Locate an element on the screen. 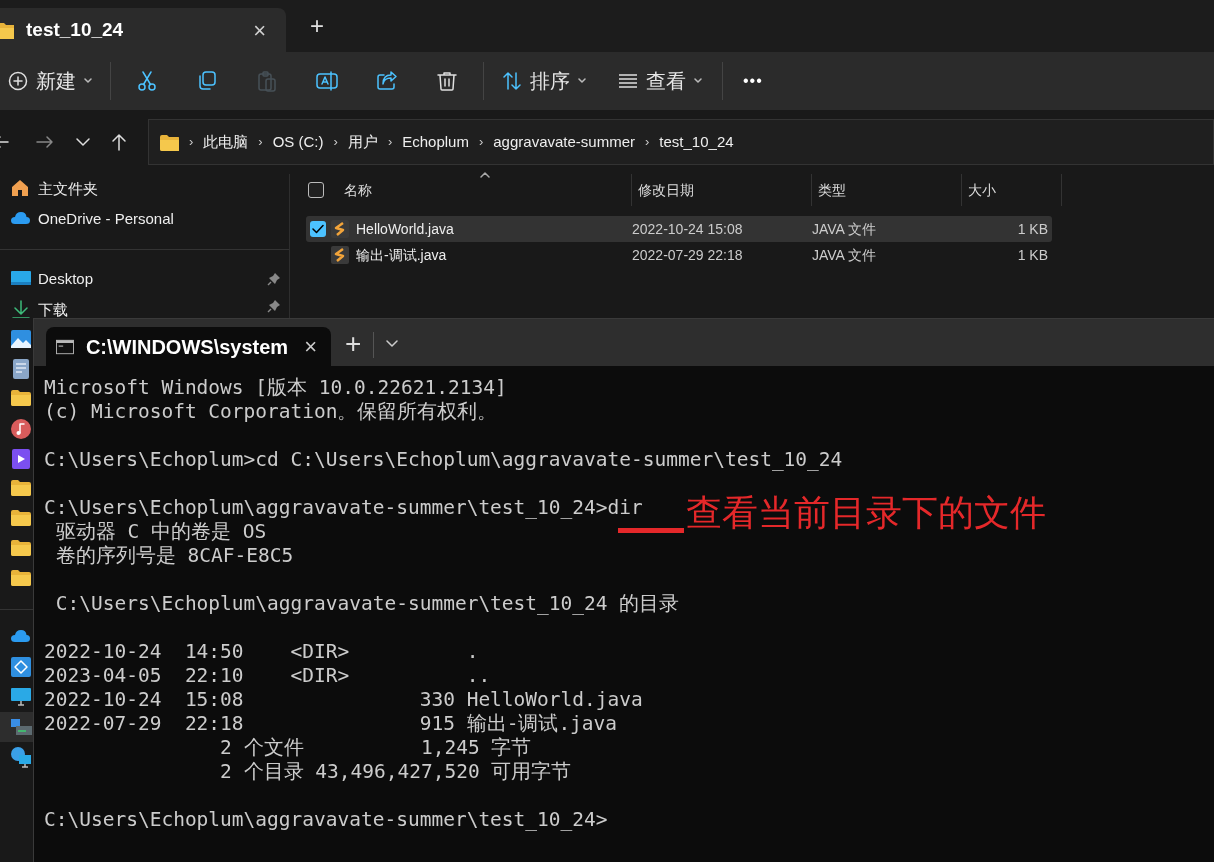  breadcrumb-item: OS (C:) is located at coordinates (298, 142).